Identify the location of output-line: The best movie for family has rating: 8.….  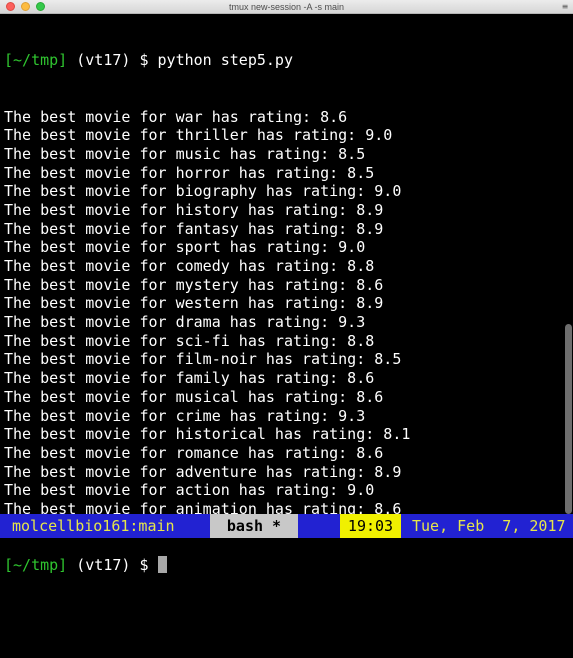
(189, 378).